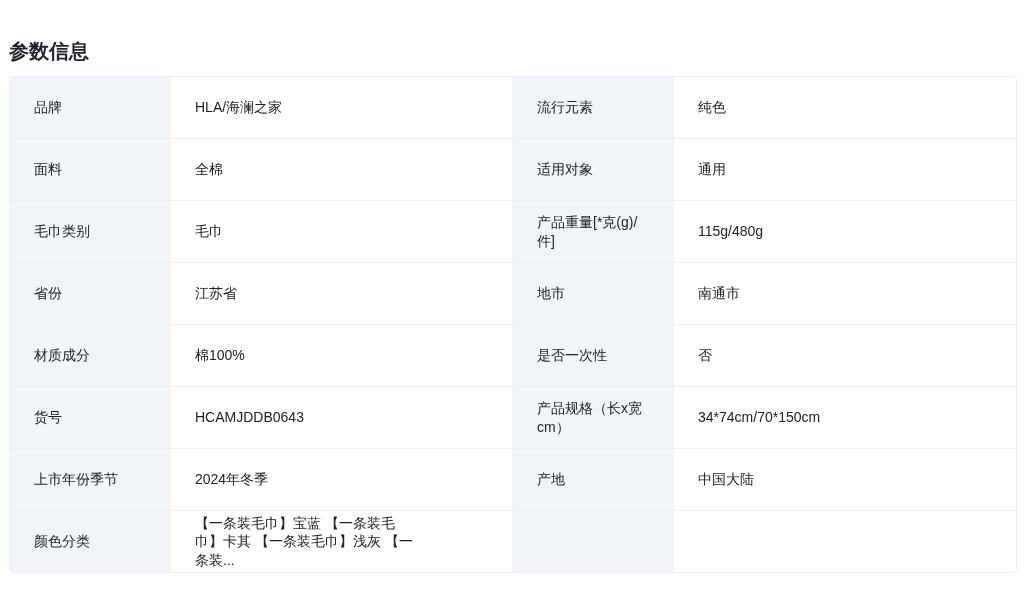 The image size is (1034, 595). What do you see at coordinates (593, 479) in the screenshot?
I see `param-label: 产地` at bounding box center [593, 479].